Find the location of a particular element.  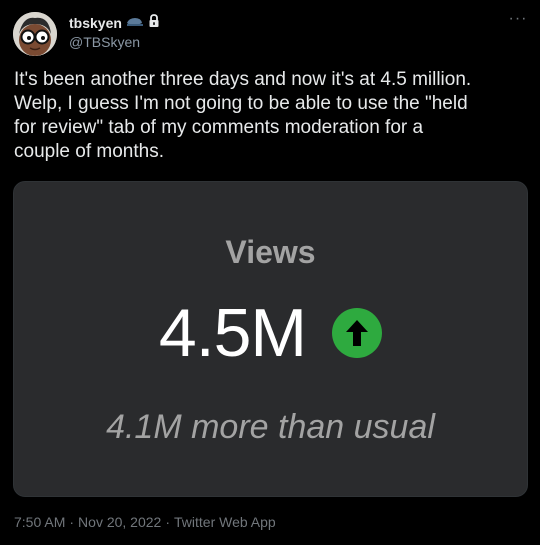

tweet-date-link: Nov 20, 2022 is located at coordinates (119, 522).